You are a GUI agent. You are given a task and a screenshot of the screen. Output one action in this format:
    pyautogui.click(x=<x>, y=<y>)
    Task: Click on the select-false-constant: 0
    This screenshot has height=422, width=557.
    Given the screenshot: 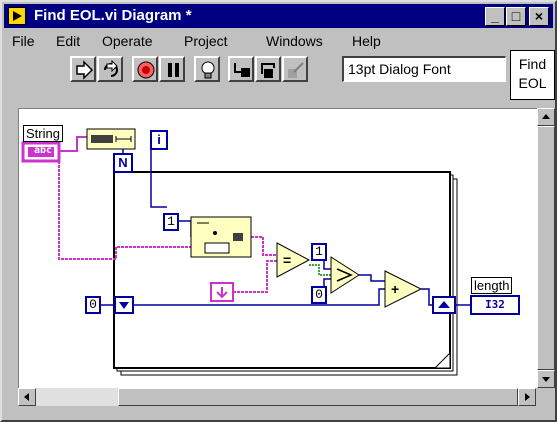 What is the action you would take?
    pyautogui.click(x=319, y=295)
    